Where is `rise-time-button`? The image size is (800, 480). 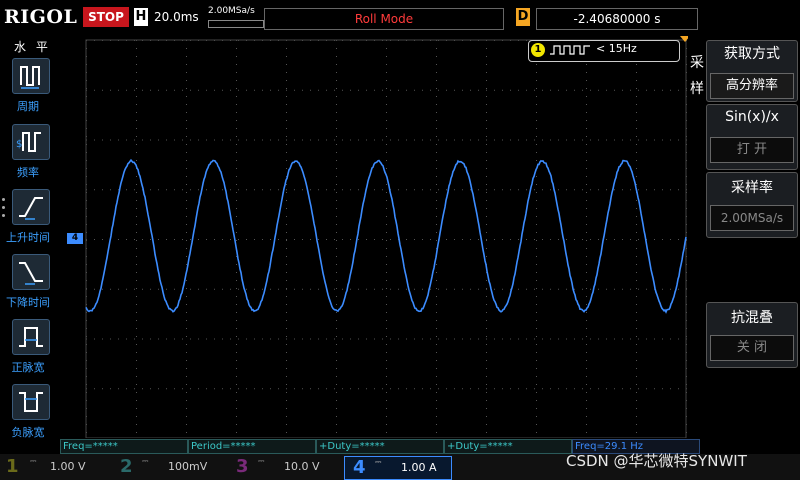
rise-time-button is located at coordinates (31, 207).